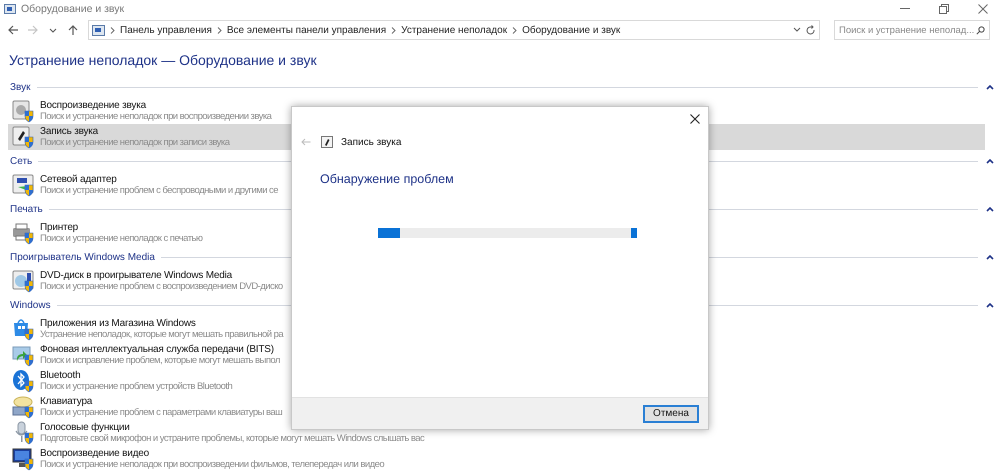 The width and height of the screenshot is (1000, 472). What do you see at coordinates (85, 427) in the screenshot?
I see `item-title: Голосовые функции` at bounding box center [85, 427].